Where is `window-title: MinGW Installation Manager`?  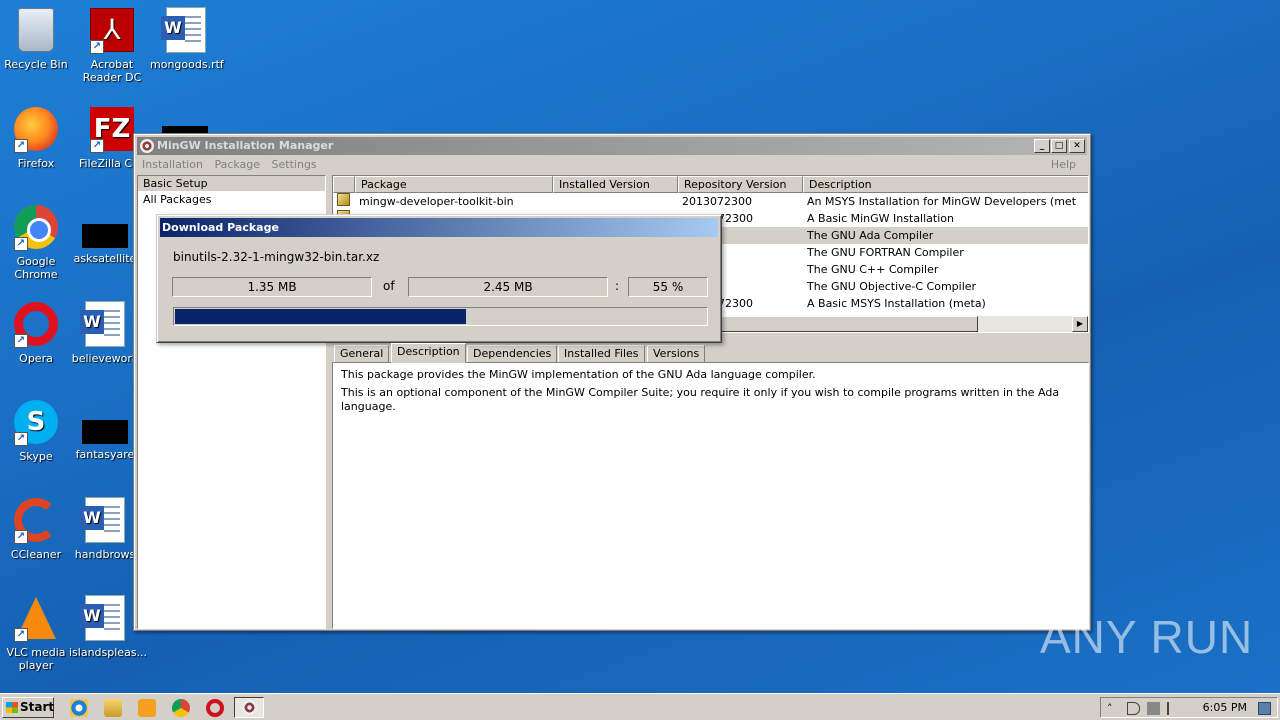 window-title: MinGW Installation Manager is located at coordinates (245, 145).